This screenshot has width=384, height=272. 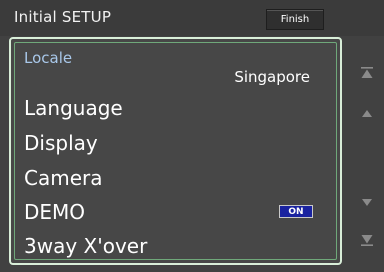 I want to click on header-bar: Initial SETUP Finish, so click(x=192, y=18).